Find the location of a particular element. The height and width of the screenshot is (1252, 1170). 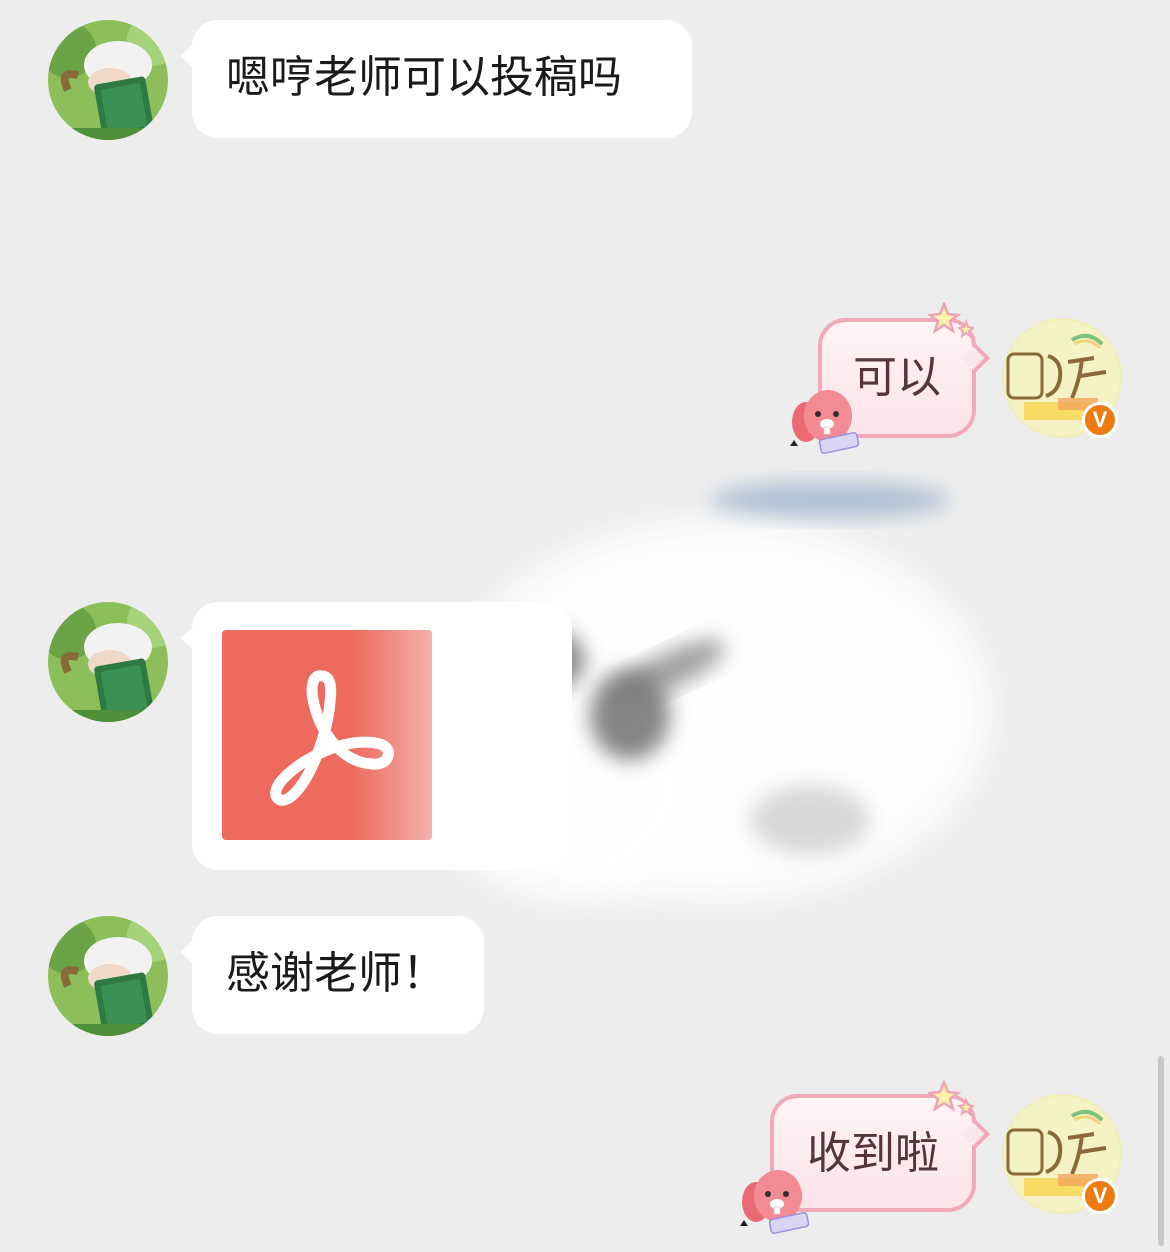

message-bubble: 感谢老师！ is located at coordinates (332, 975).